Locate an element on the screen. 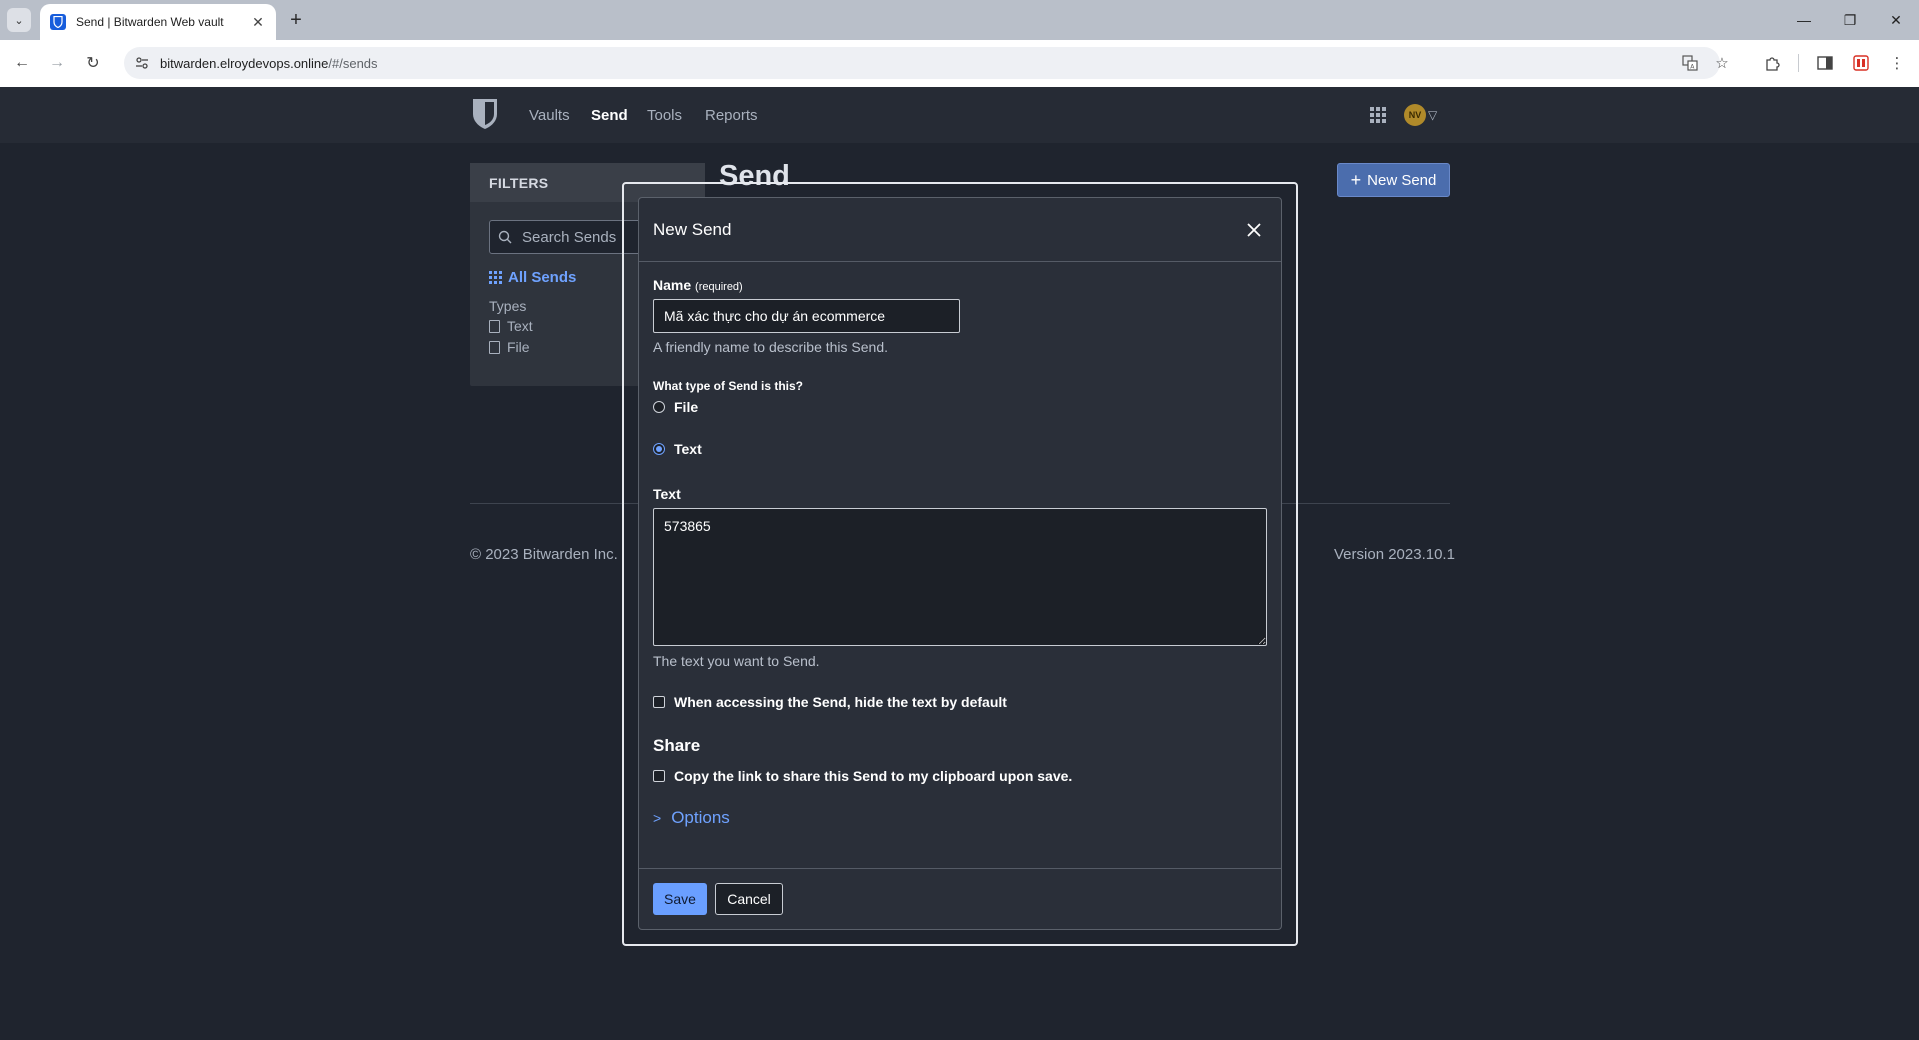 The image size is (1919, 1040). new-send-button: + New Send is located at coordinates (1393, 180).